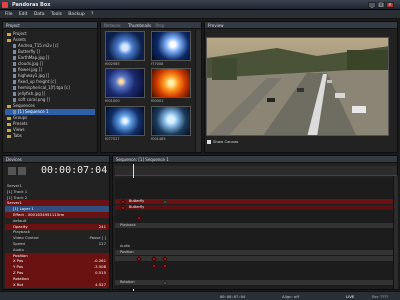 Image resolution: width=400 pixels, height=300 pixels. I want to click on play-button, so click(12, 171).